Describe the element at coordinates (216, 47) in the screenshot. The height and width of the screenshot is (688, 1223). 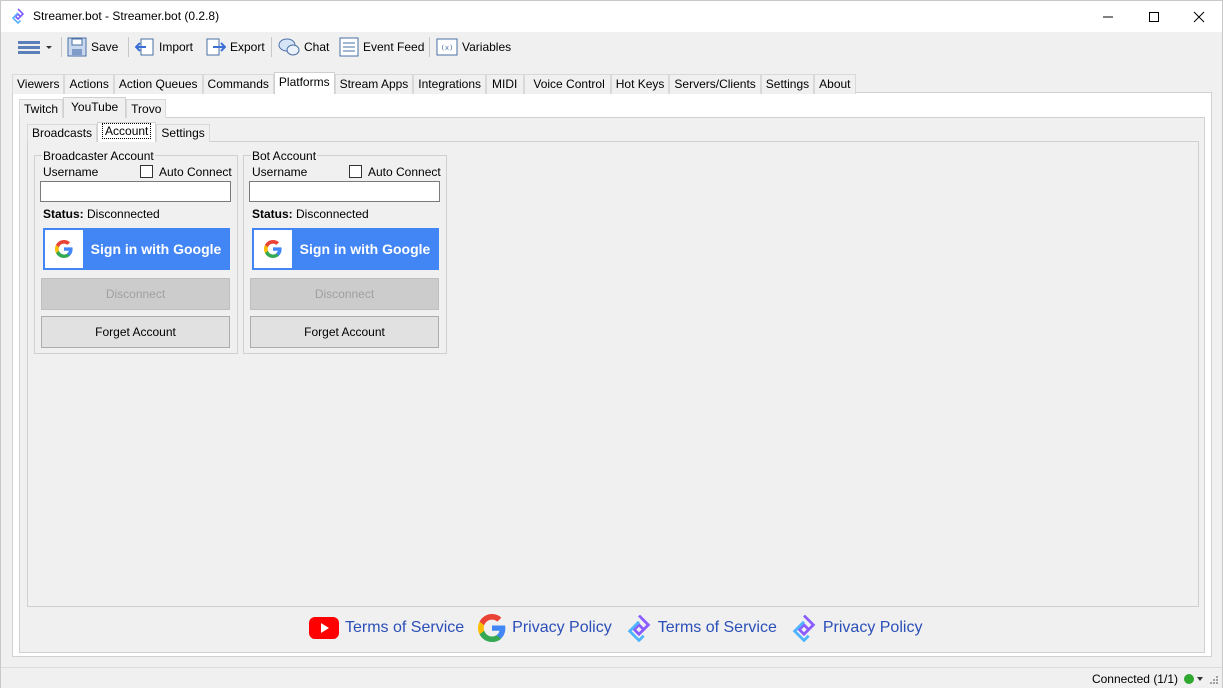
I see `export-icon` at that location.